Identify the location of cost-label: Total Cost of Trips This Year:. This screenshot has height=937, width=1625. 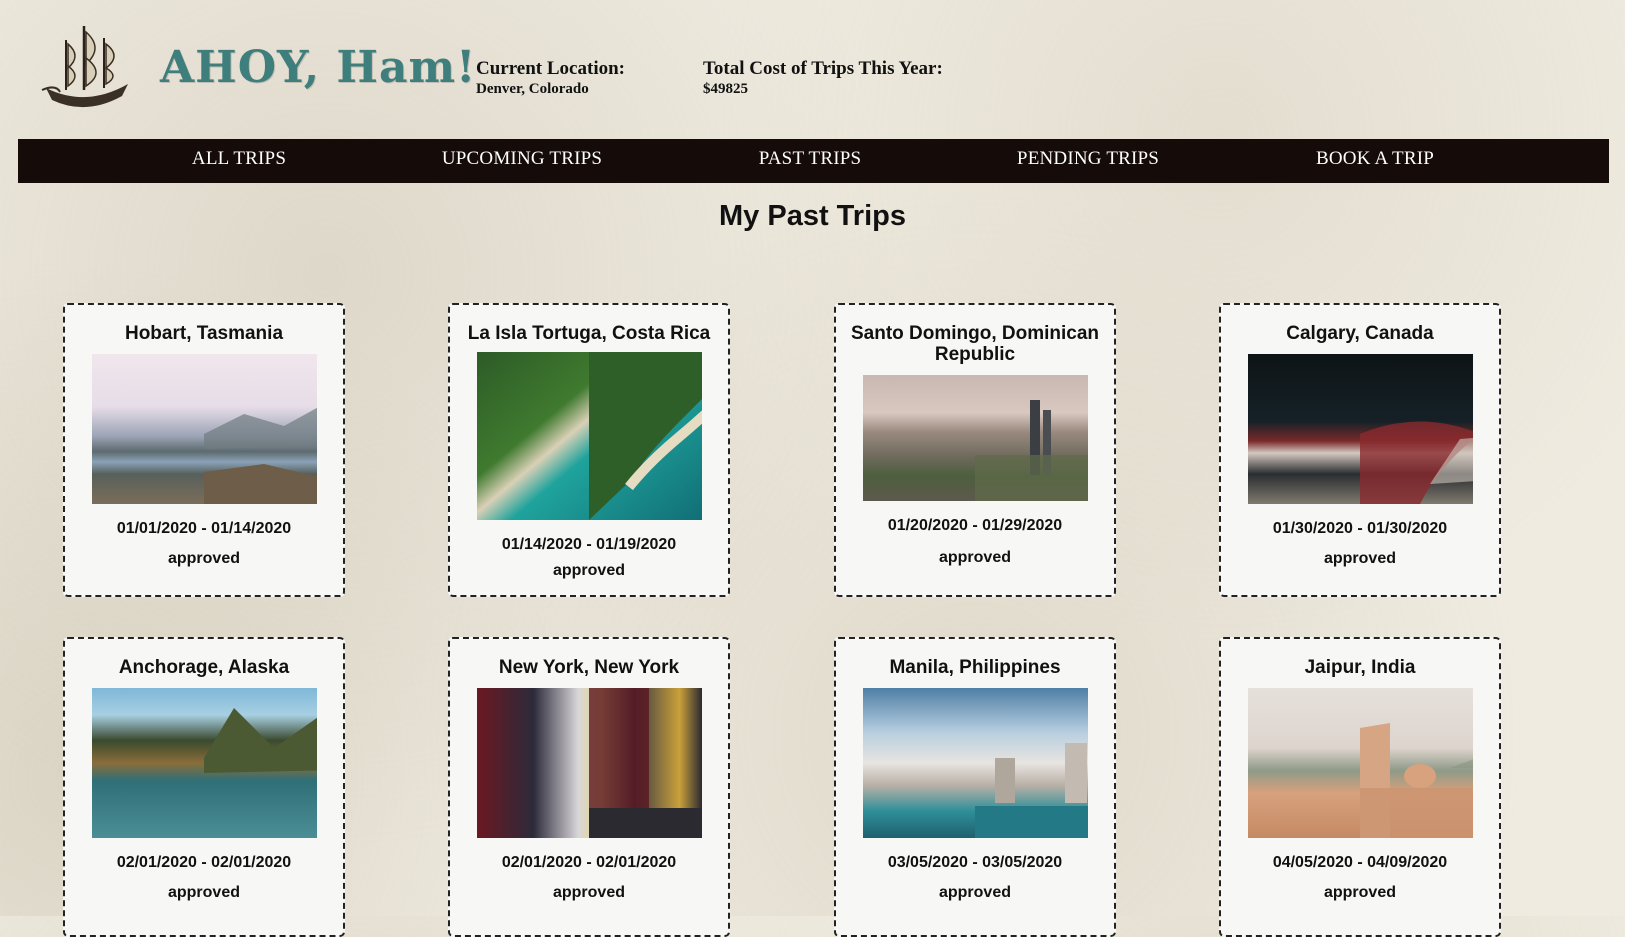
(823, 68).